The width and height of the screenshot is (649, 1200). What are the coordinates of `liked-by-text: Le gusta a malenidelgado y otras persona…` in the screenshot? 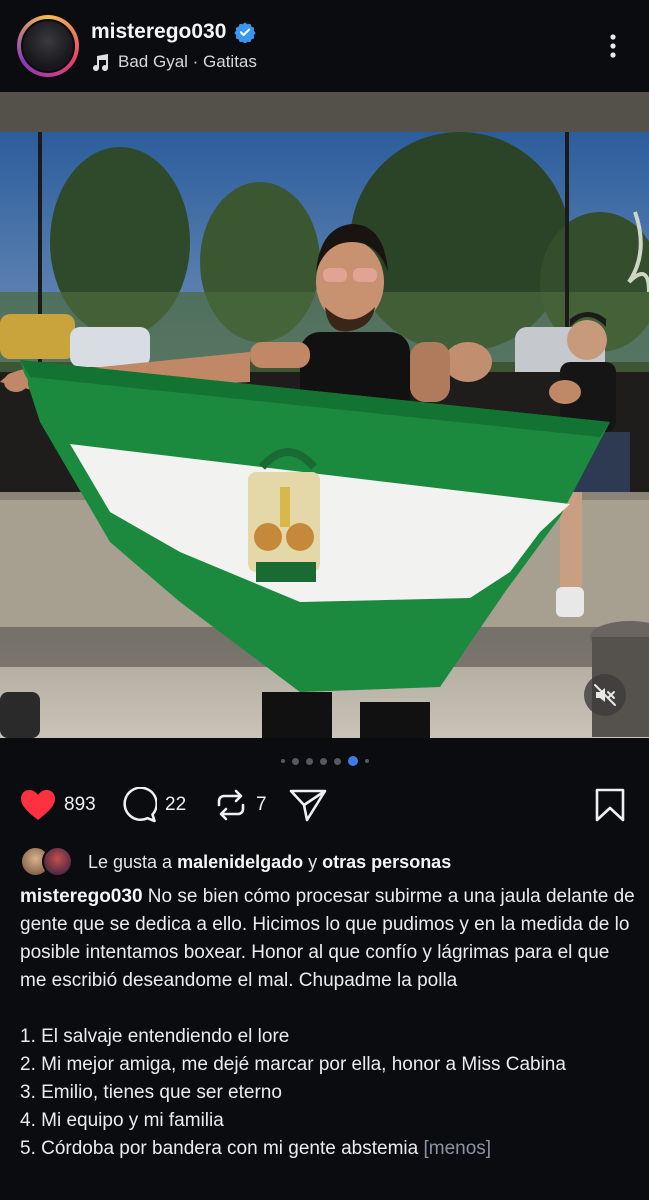 It's located at (269, 862).